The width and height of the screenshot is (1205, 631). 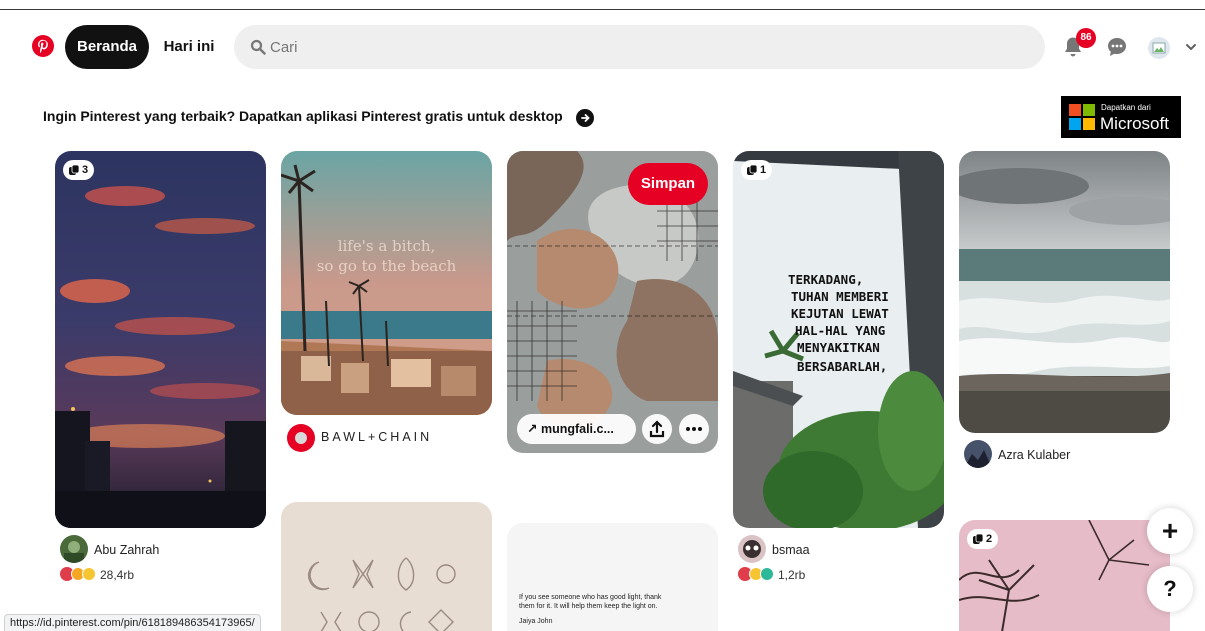 I want to click on messages-icon, so click(x=1117, y=47).